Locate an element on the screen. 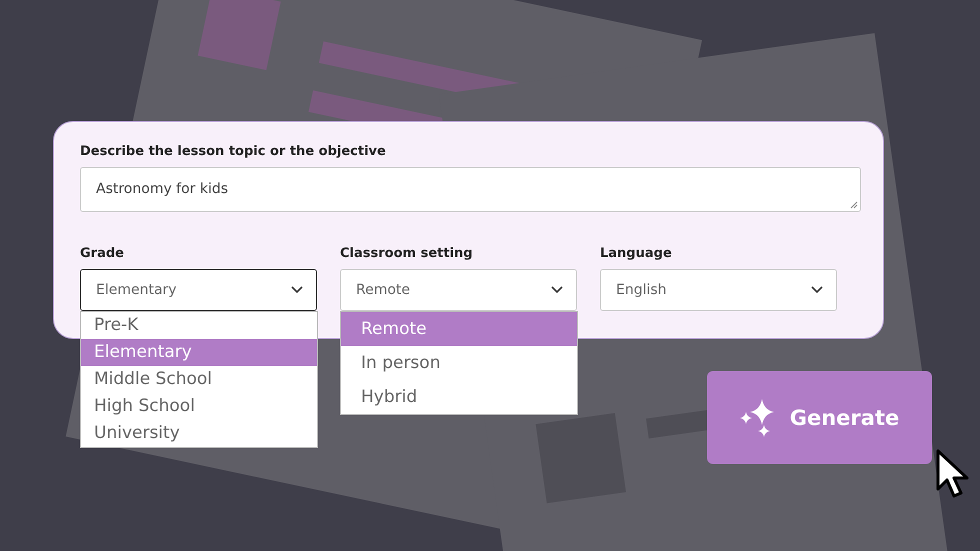 This screenshot has height=551, width=980. resize-handle-icon is located at coordinates (854, 205).